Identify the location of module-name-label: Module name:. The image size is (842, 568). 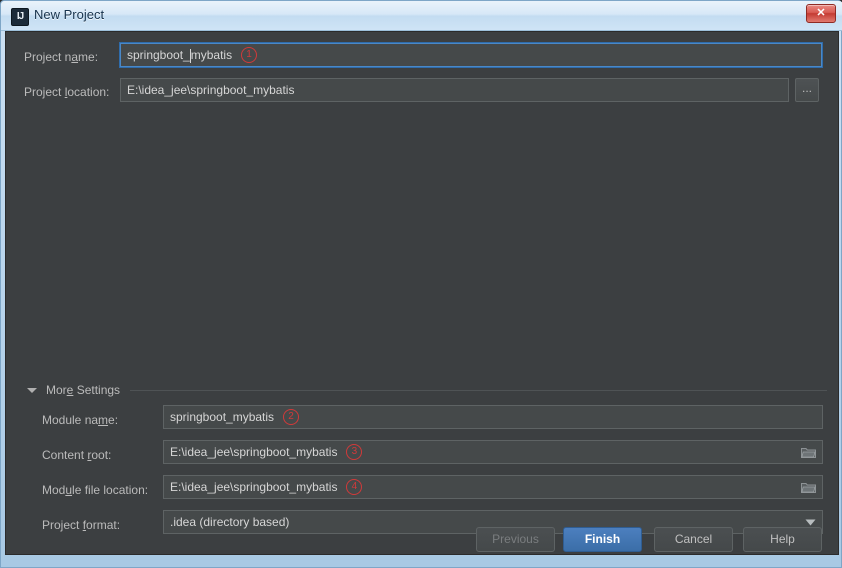
(80, 420).